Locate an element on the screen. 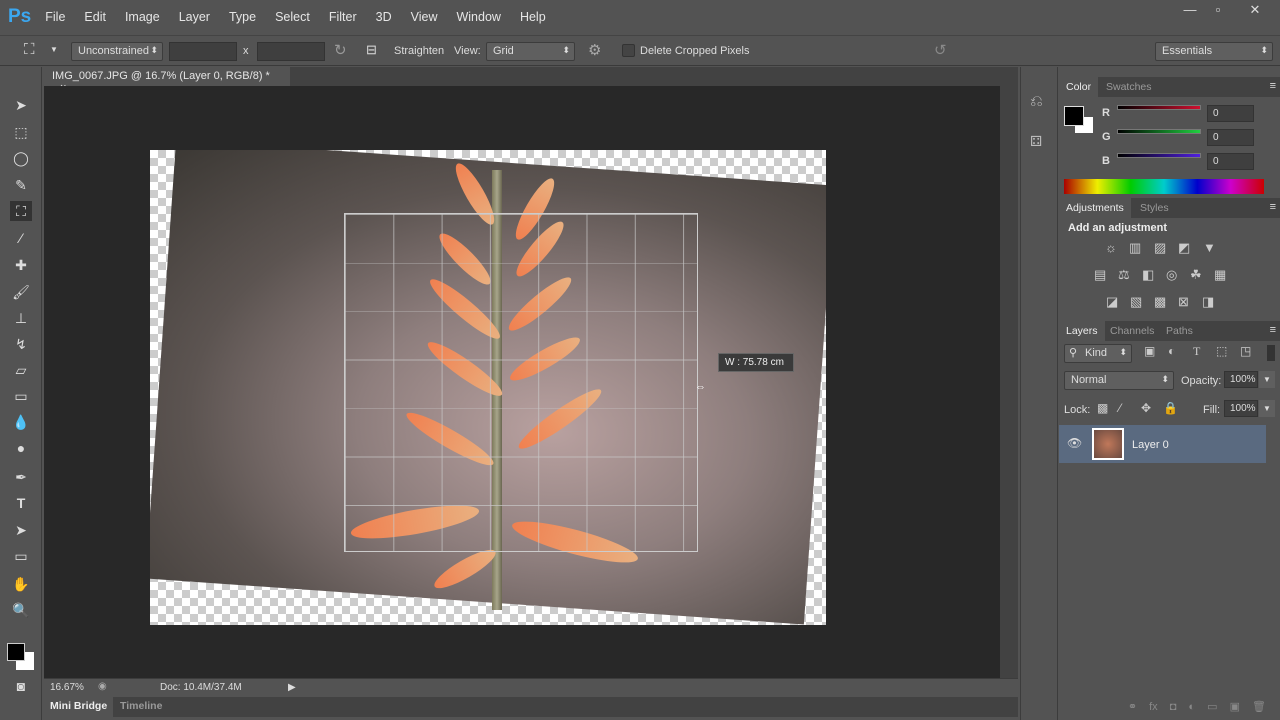 The height and width of the screenshot is (720, 1280). move-tool-icon: ➤ is located at coordinates (21, 105).